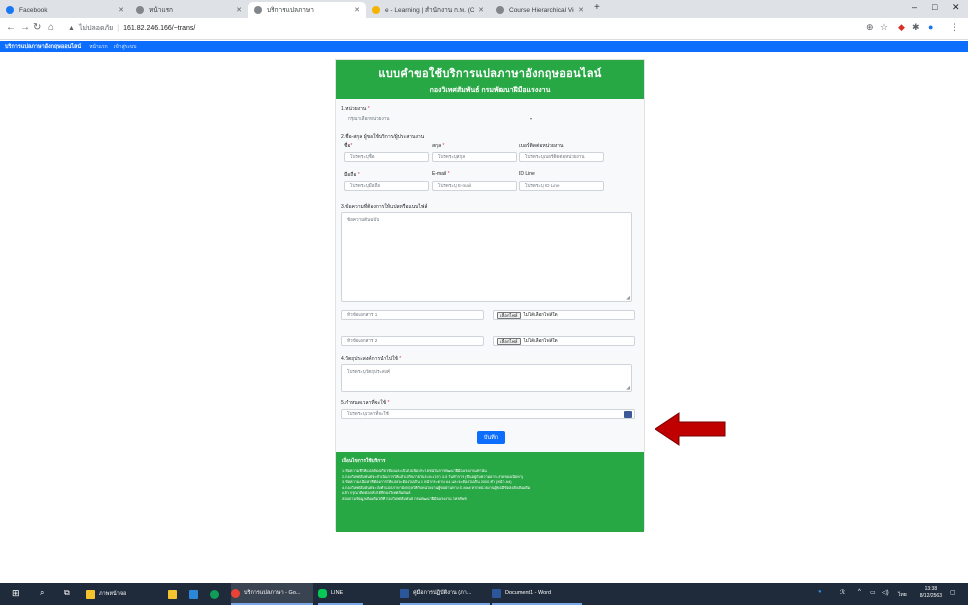 The height and width of the screenshot is (605, 968). I want to click on reload-icon: ↻, so click(37, 27).